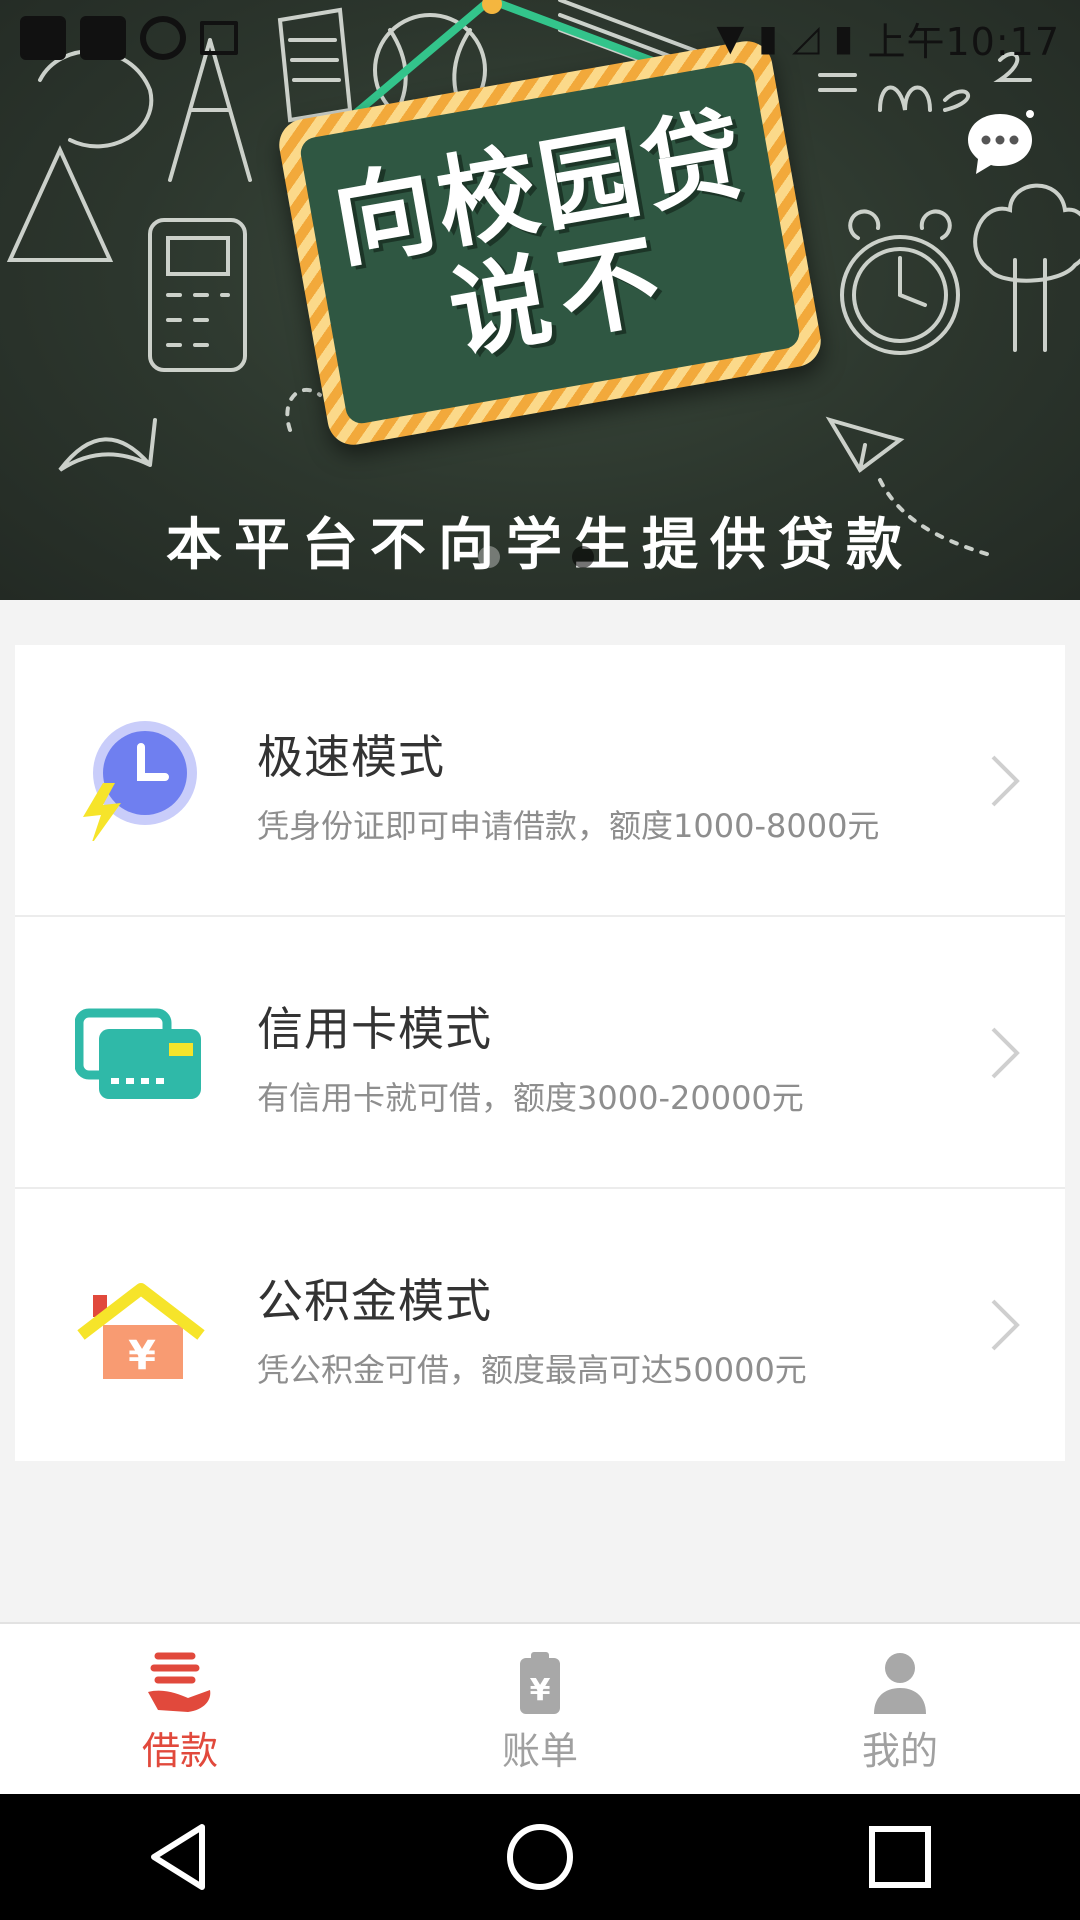 Image resolution: width=1080 pixels, height=1920 pixels. I want to click on carousel-indicator, so click(536, 557).